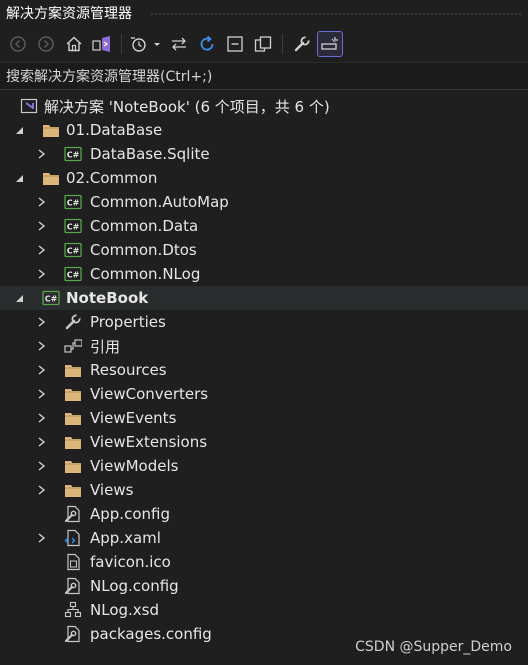  I want to click on tree-folder: ViewExtensions, so click(264, 442).